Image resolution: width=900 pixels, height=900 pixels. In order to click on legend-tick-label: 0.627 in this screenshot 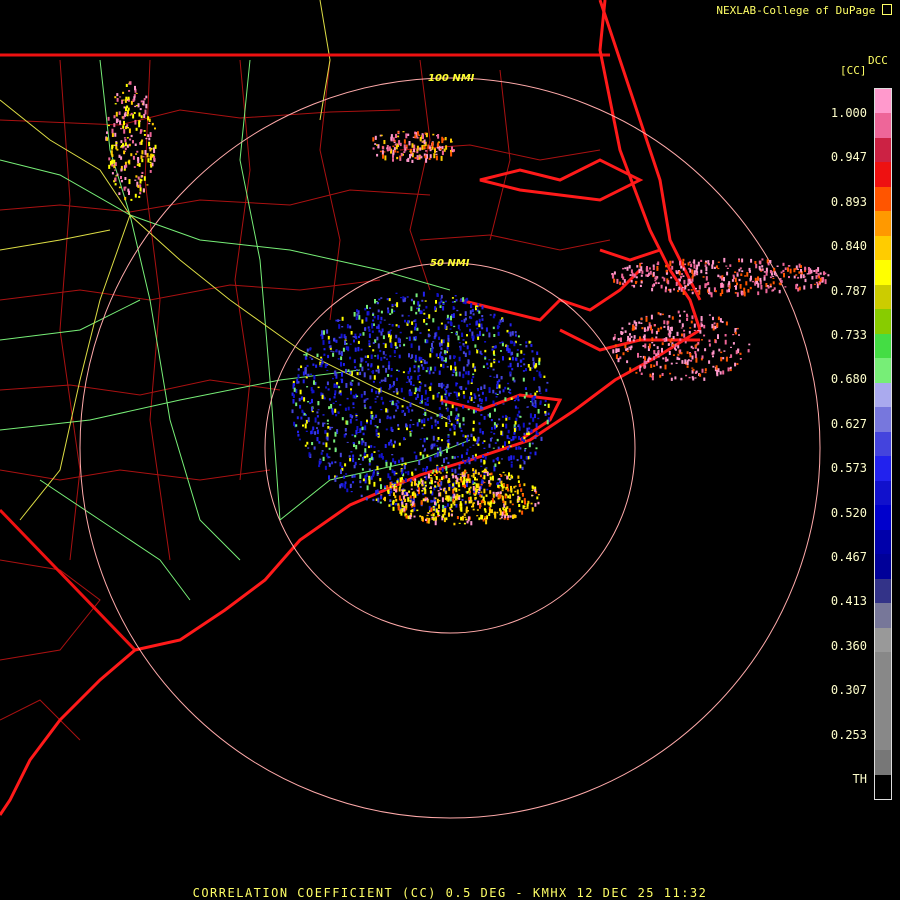, I will do `click(848, 423)`.